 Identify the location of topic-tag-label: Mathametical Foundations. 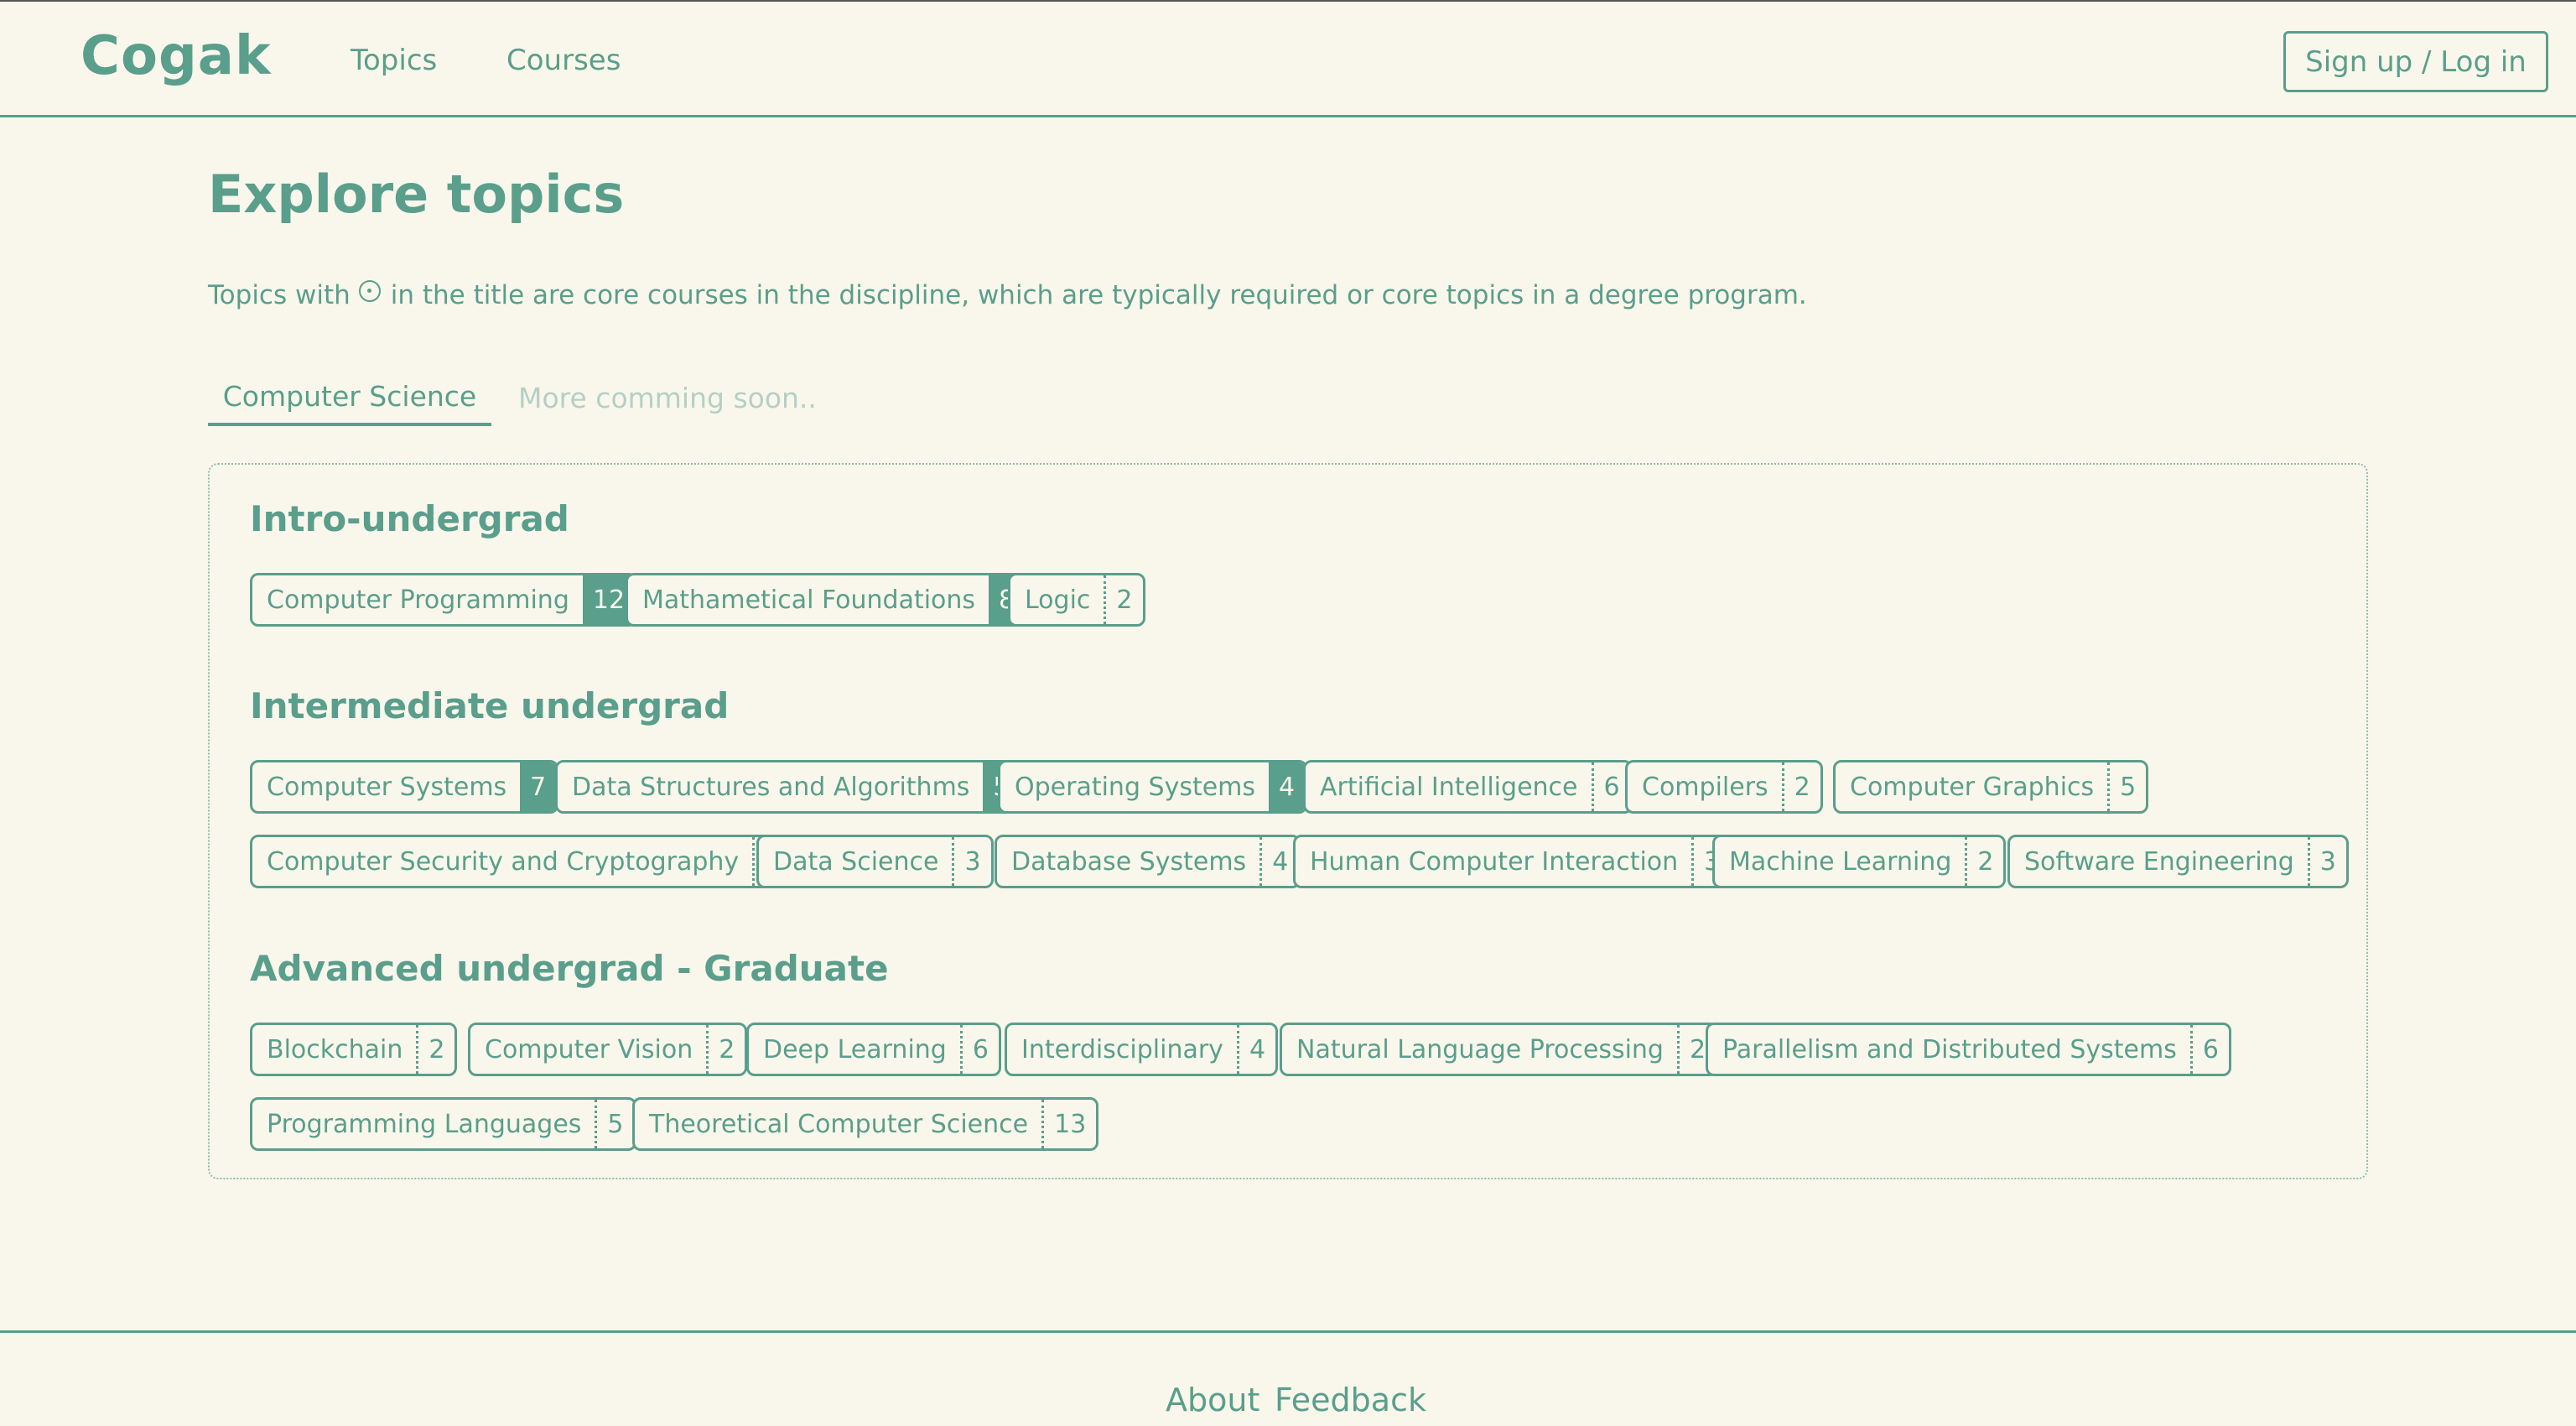
(809, 600).